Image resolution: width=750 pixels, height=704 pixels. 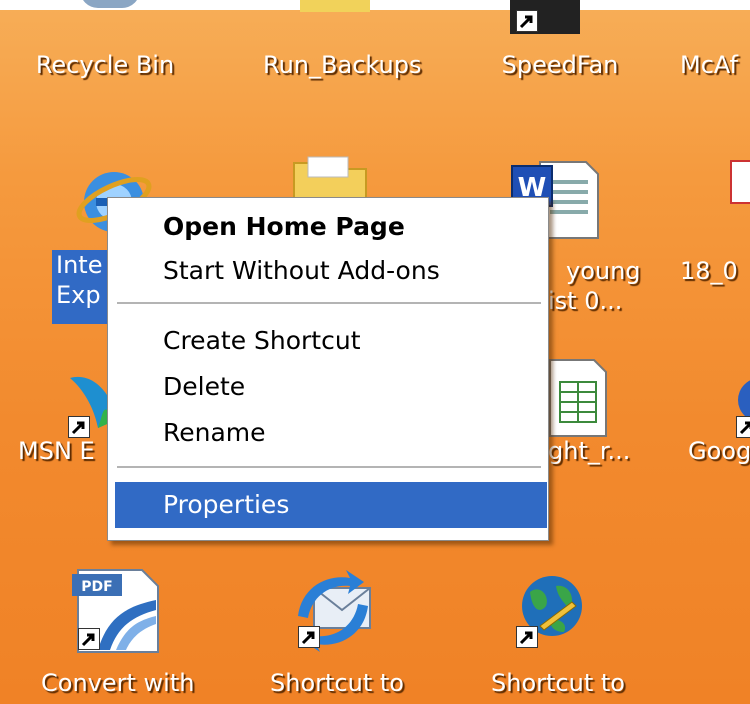 I want to click on ie-label-selected: Inte Exp, so click(x=80, y=287).